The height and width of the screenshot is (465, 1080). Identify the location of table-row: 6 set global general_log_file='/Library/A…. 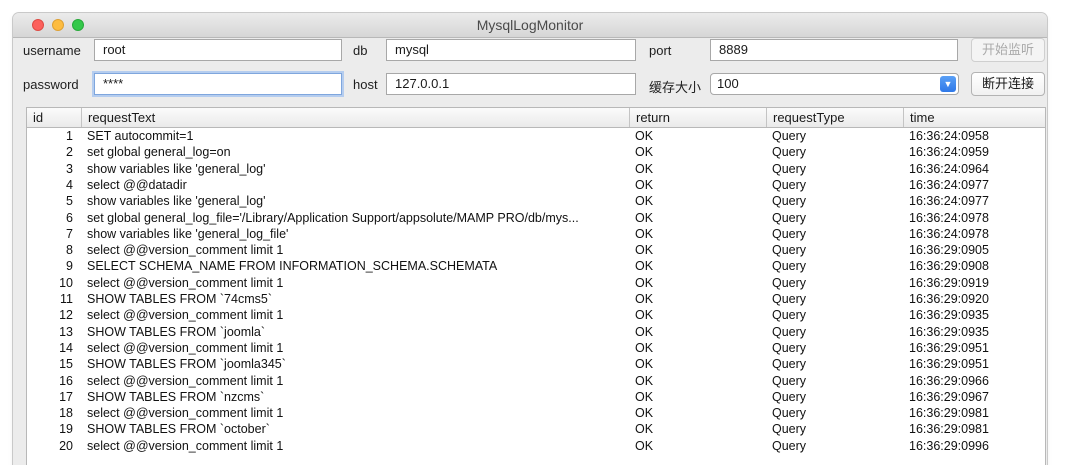
(536, 218).